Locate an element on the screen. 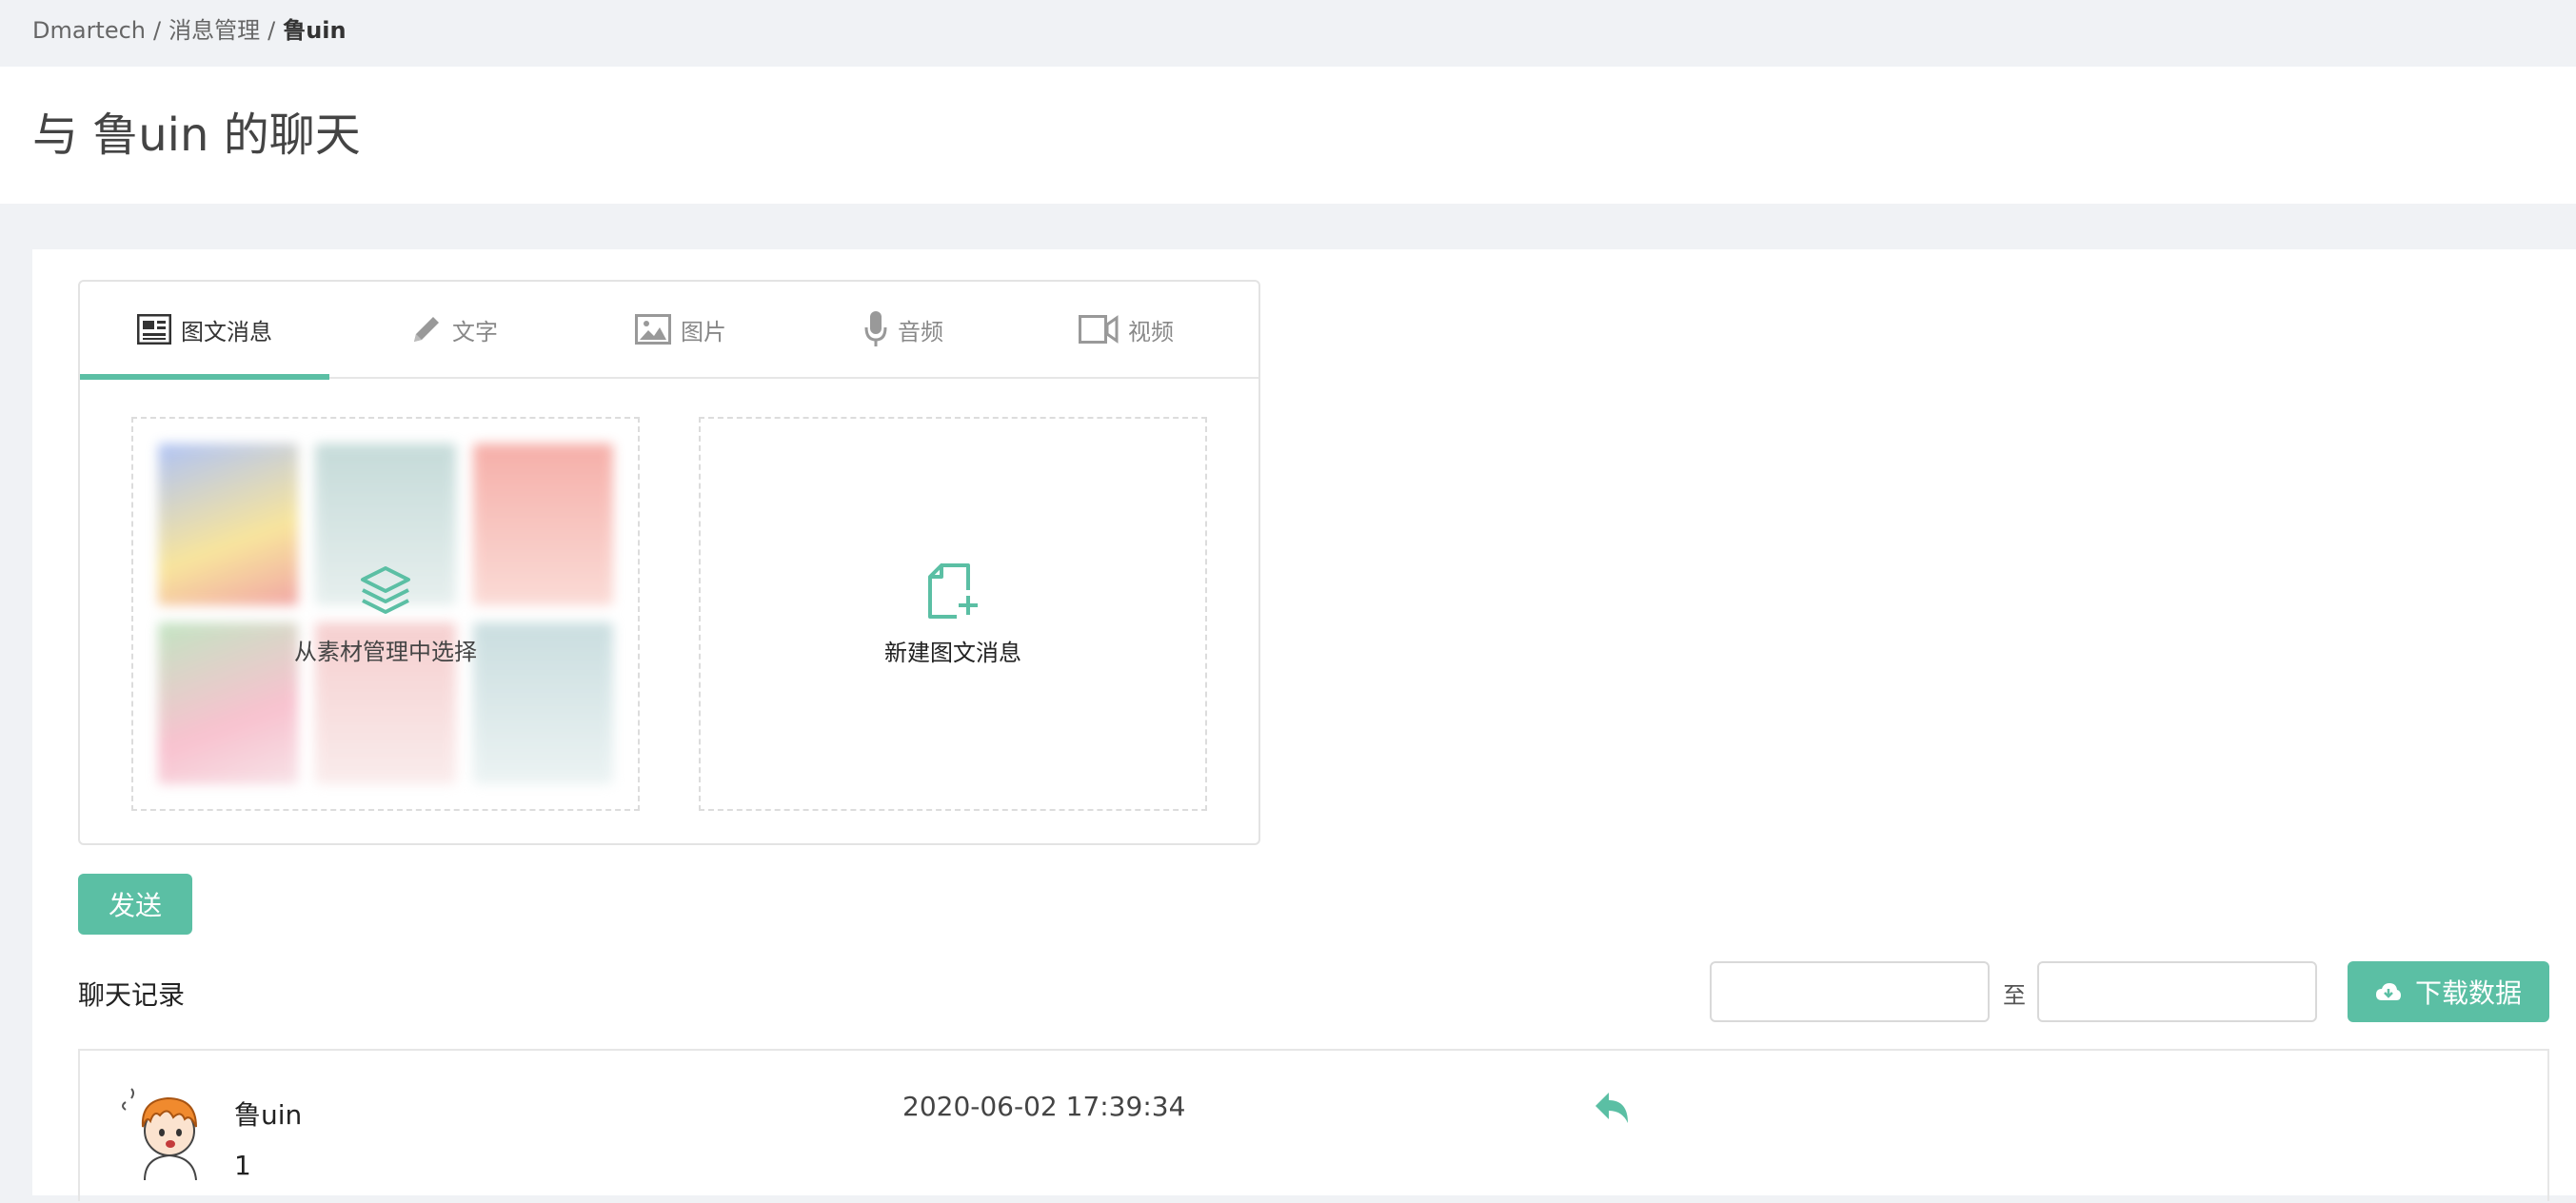 Image resolution: width=2576 pixels, height=1203 pixels. pencil-icon is located at coordinates (426, 329).